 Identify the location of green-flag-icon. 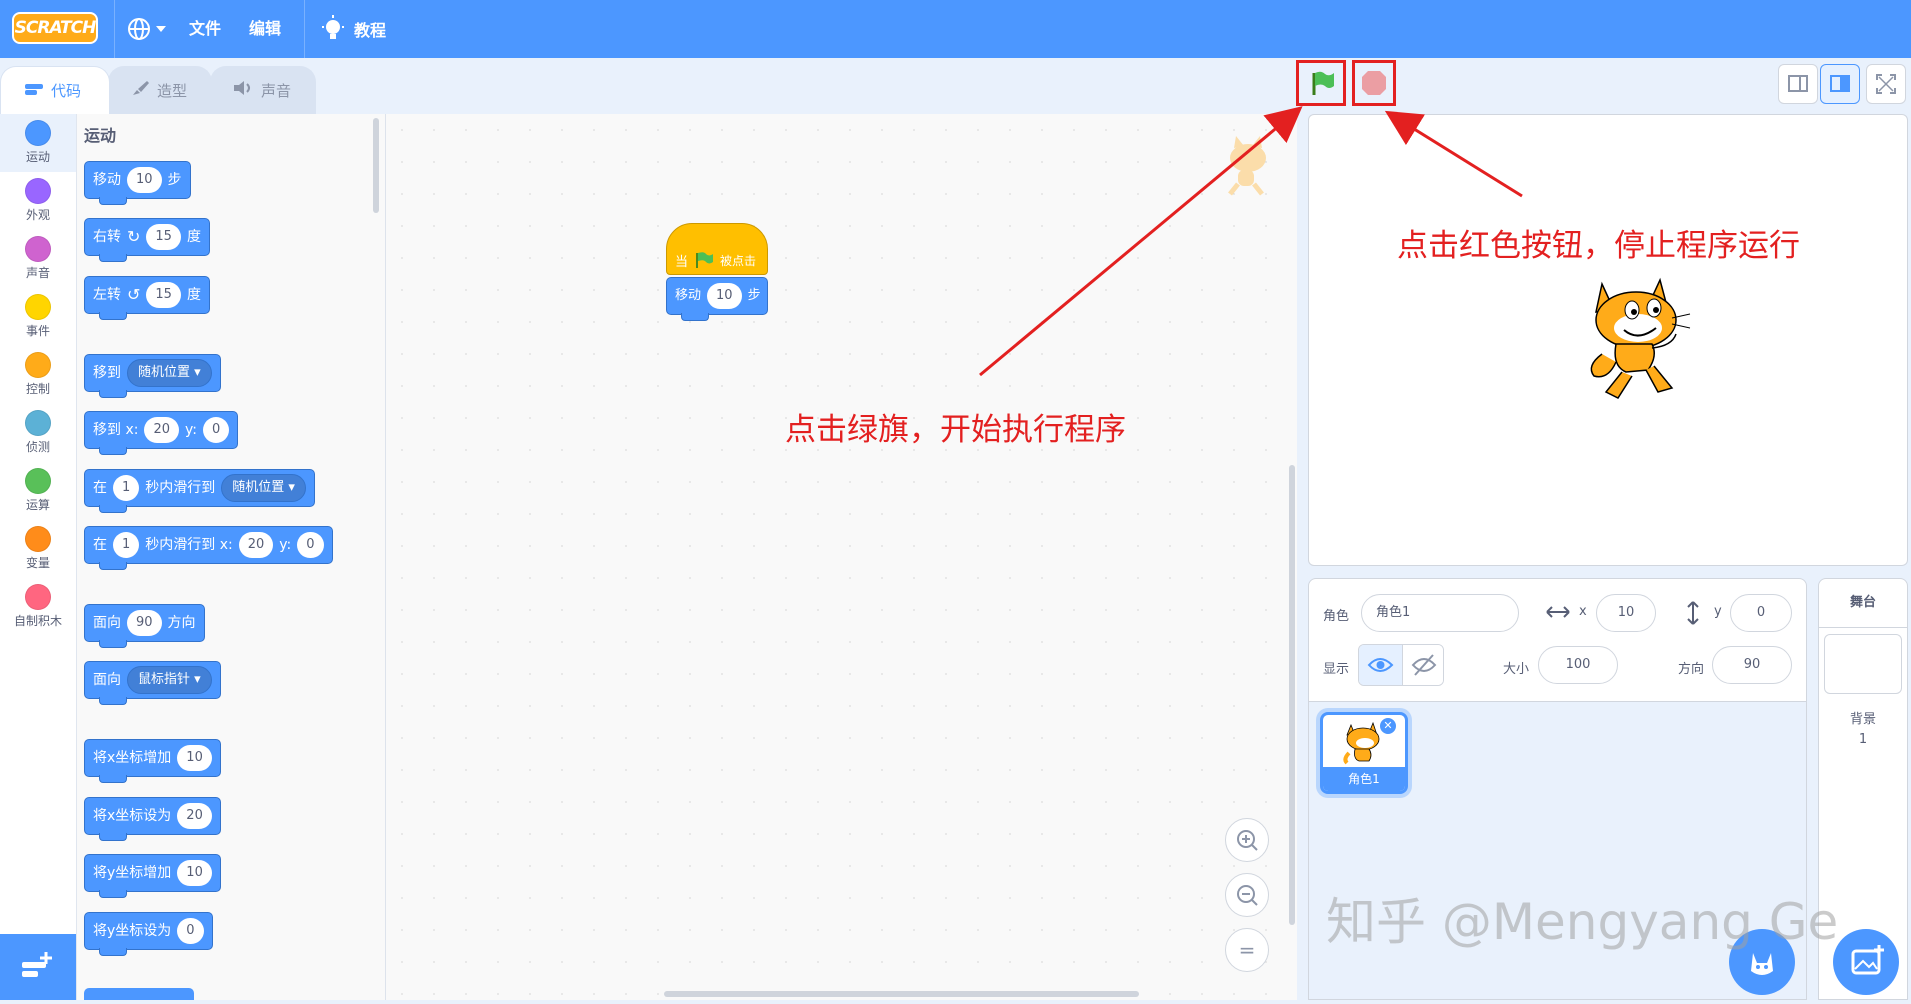
(705, 260).